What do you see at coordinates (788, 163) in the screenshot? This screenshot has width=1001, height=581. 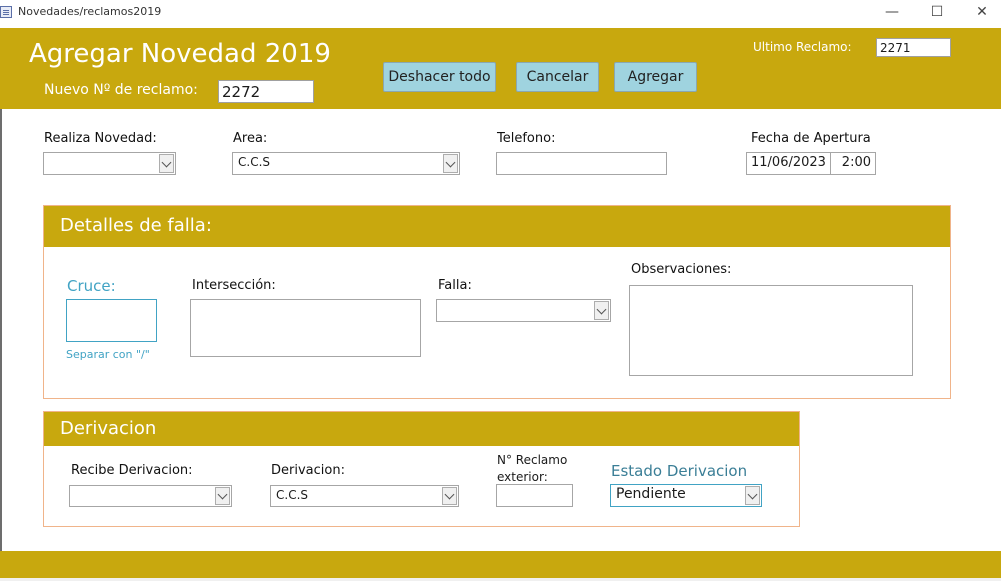 I see `fecha-apertura-field: 11/06/2023` at bounding box center [788, 163].